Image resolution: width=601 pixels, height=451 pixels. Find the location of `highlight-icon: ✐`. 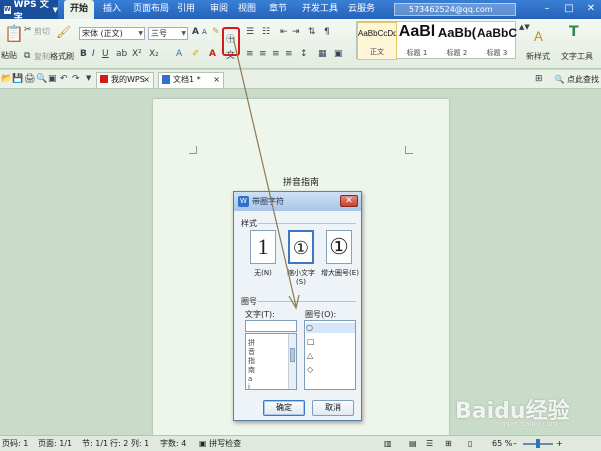

highlight-icon: ✐ is located at coordinates (196, 54).